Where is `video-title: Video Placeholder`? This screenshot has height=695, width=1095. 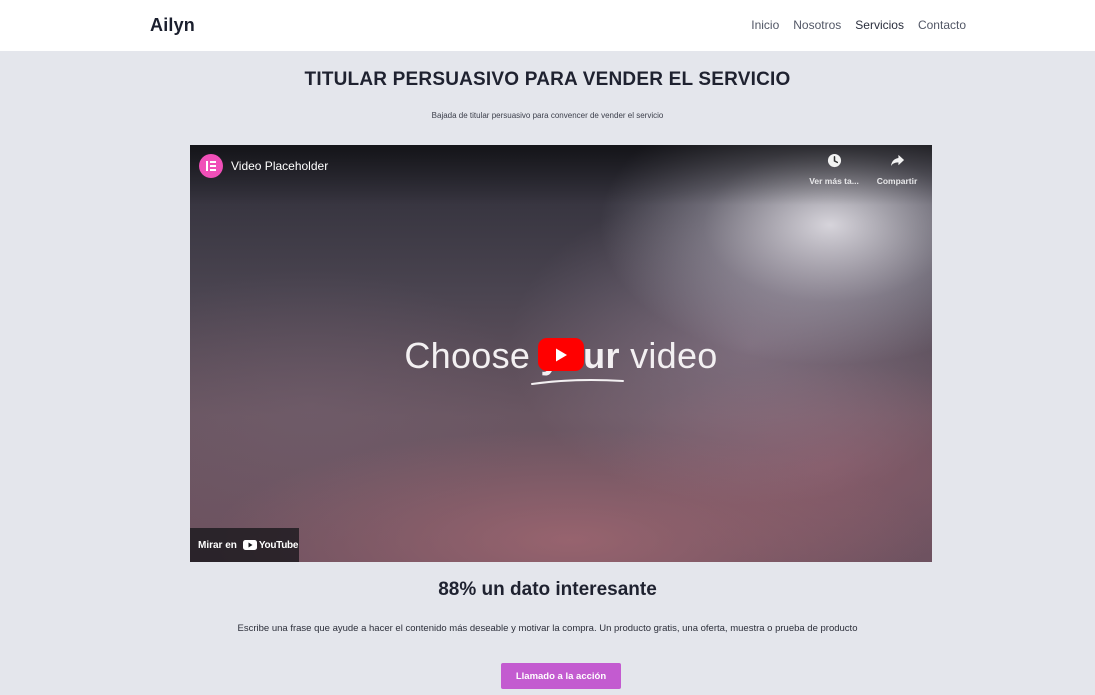
video-title: Video Placeholder is located at coordinates (279, 166).